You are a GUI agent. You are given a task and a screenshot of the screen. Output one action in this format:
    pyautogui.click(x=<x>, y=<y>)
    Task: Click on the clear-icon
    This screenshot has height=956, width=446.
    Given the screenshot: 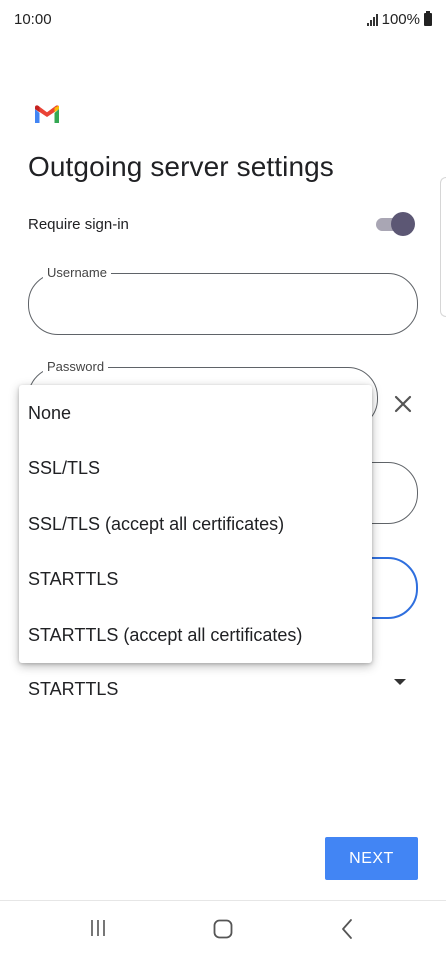 What is the action you would take?
    pyautogui.click(x=403, y=404)
    